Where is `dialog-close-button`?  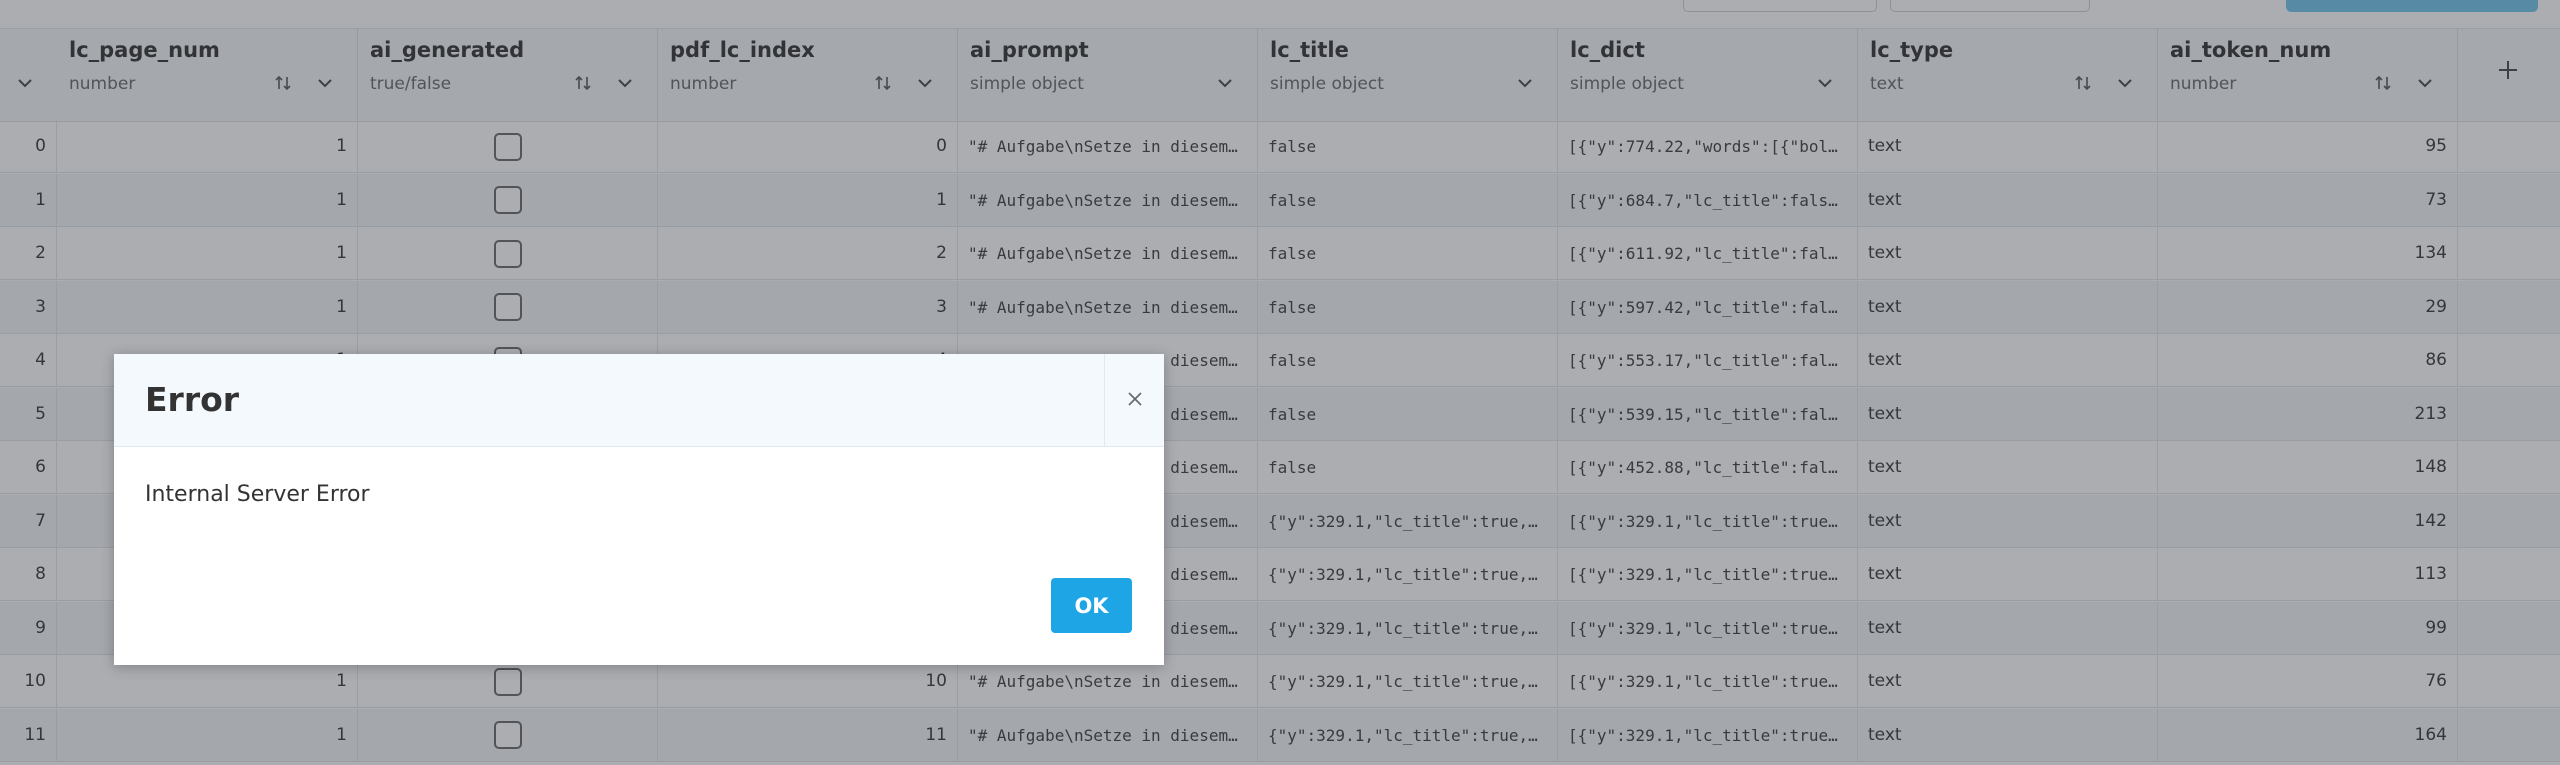
dialog-close-button is located at coordinates (1134, 400).